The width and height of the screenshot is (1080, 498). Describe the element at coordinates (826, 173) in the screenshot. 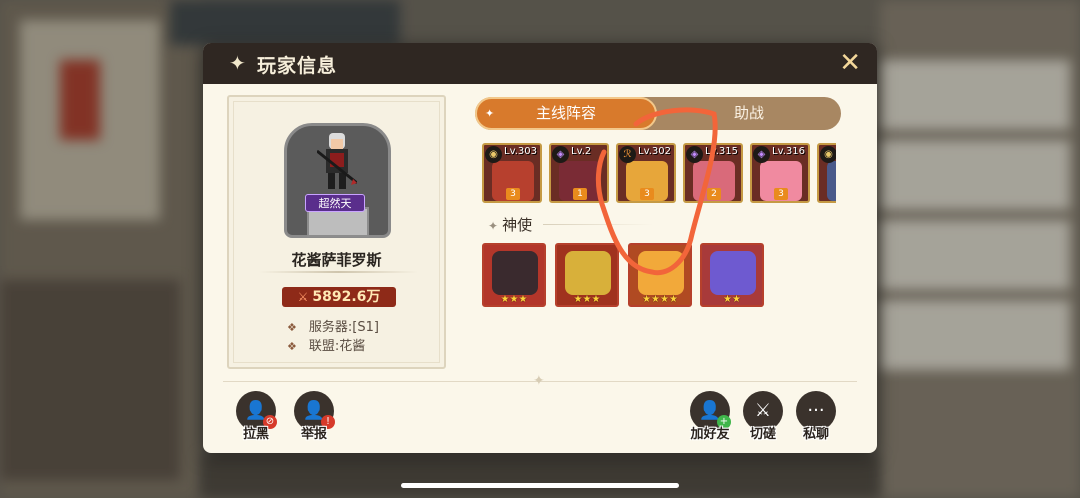

I see `hero-card: ◉` at that location.